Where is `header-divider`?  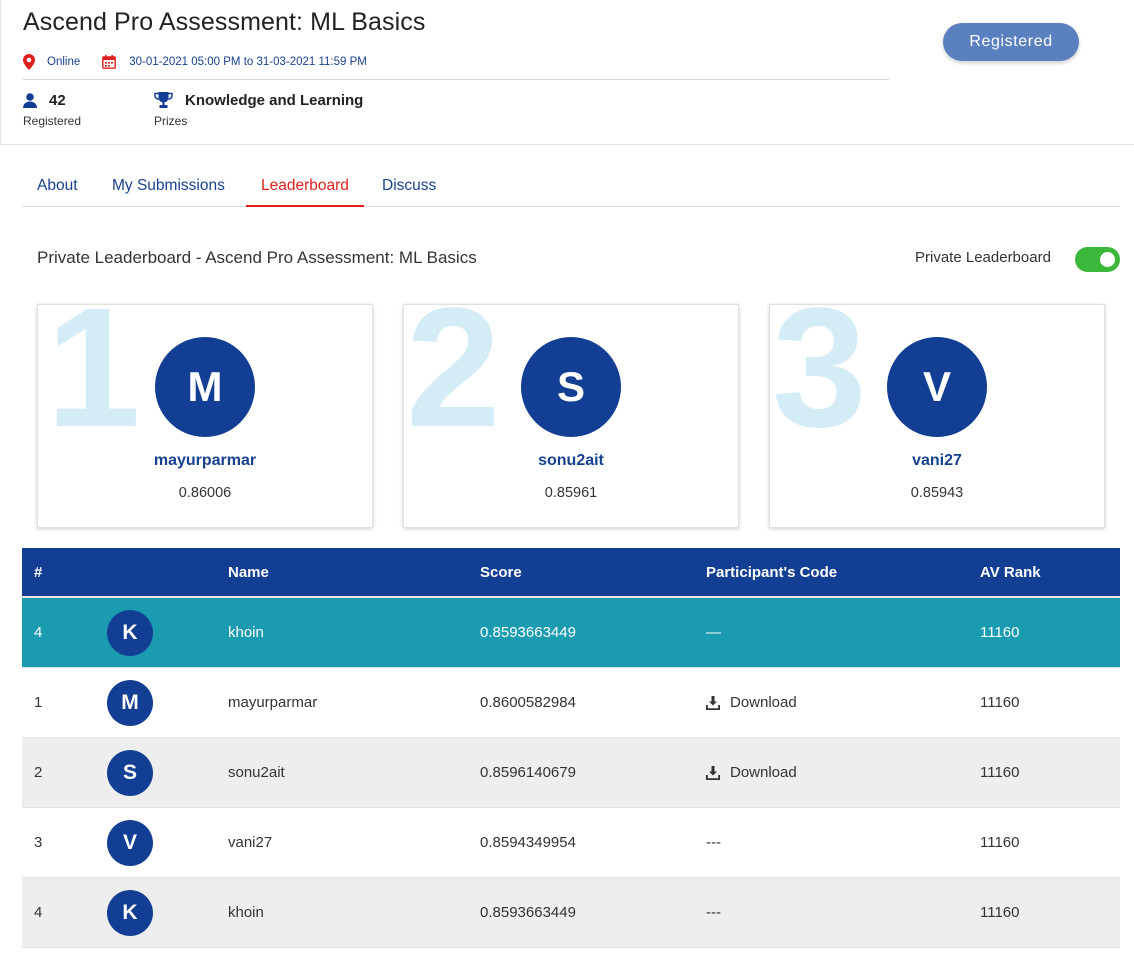
header-divider is located at coordinates (456, 79).